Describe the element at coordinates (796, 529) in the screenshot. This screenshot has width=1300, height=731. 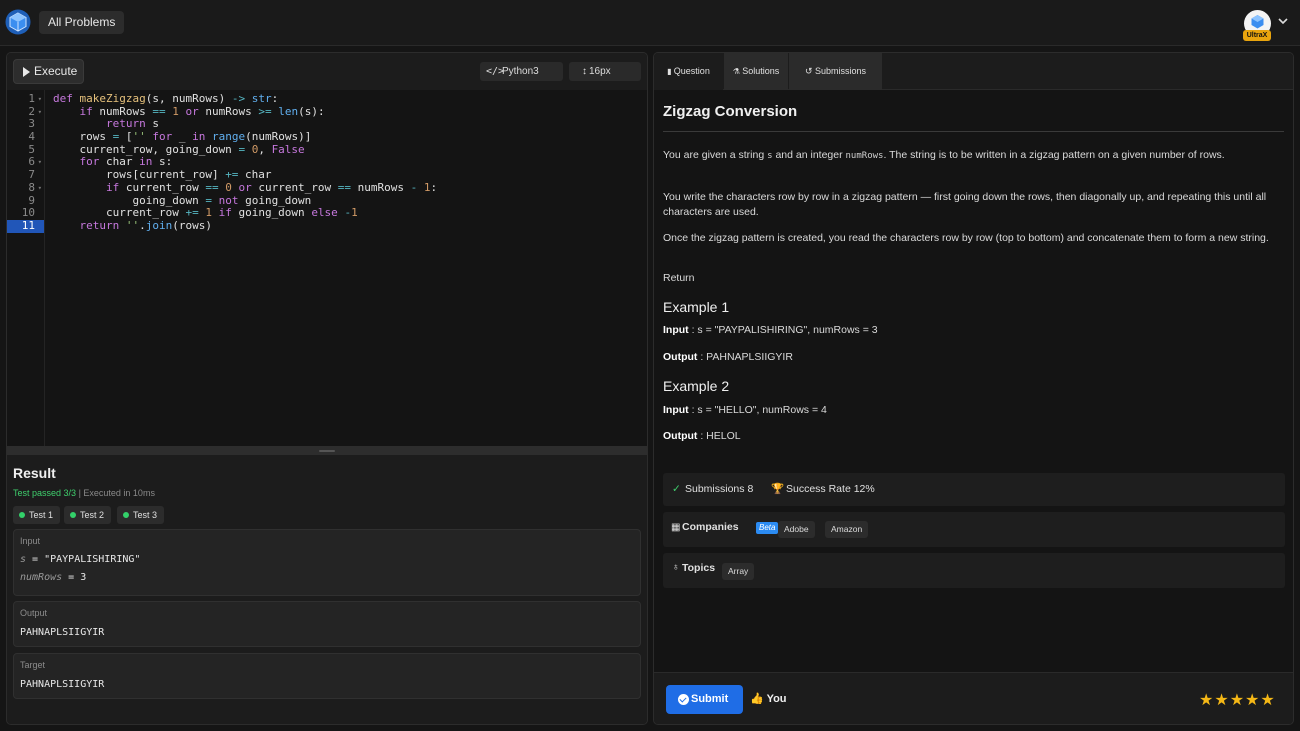
I see `company-chip: Adobe` at that location.